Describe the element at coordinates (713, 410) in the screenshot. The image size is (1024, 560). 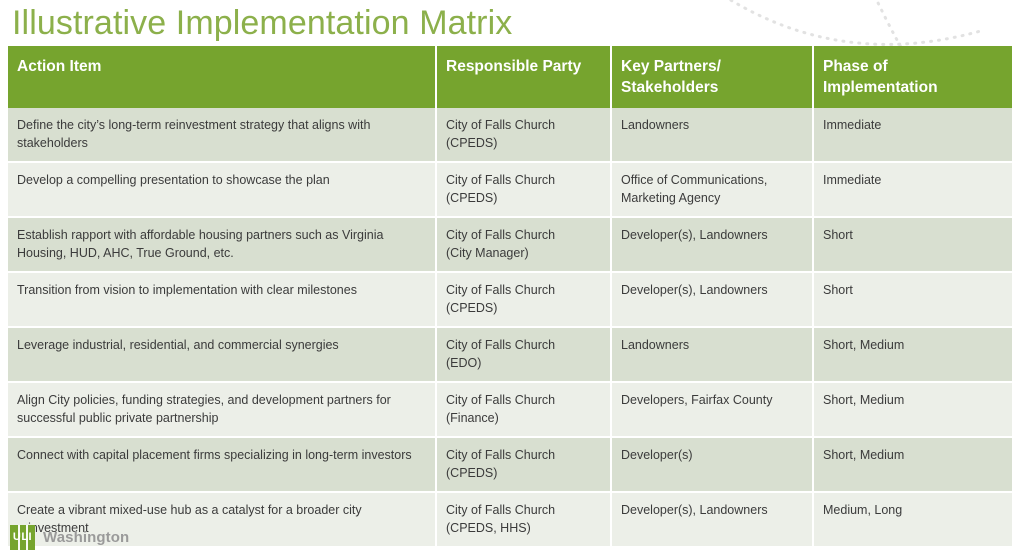
I see `cell-key-partners: Developers, Fairfax County` at that location.